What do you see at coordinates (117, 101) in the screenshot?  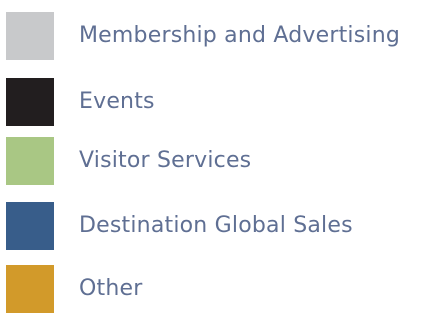 I see `legend-label: Events` at bounding box center [117, 101].